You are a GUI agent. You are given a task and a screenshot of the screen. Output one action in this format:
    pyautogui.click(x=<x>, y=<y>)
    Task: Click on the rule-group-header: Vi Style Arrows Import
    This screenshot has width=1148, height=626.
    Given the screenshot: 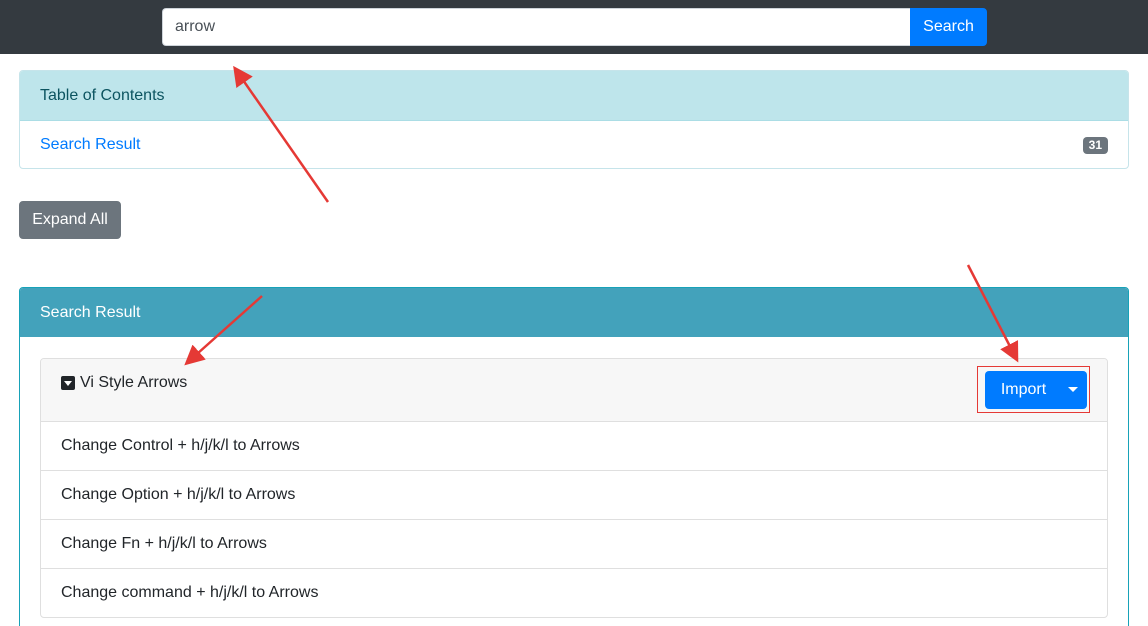 What is the action you would take?
    pyautogui.click(x=574, y=390)
    